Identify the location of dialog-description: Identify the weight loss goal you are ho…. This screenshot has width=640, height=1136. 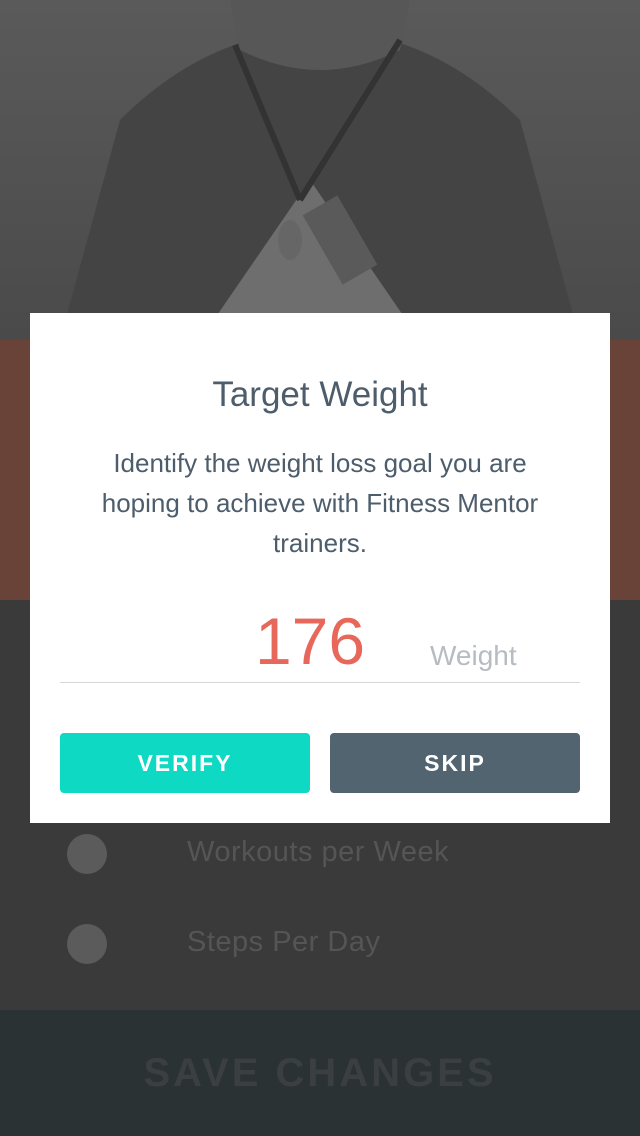
(320, 503).